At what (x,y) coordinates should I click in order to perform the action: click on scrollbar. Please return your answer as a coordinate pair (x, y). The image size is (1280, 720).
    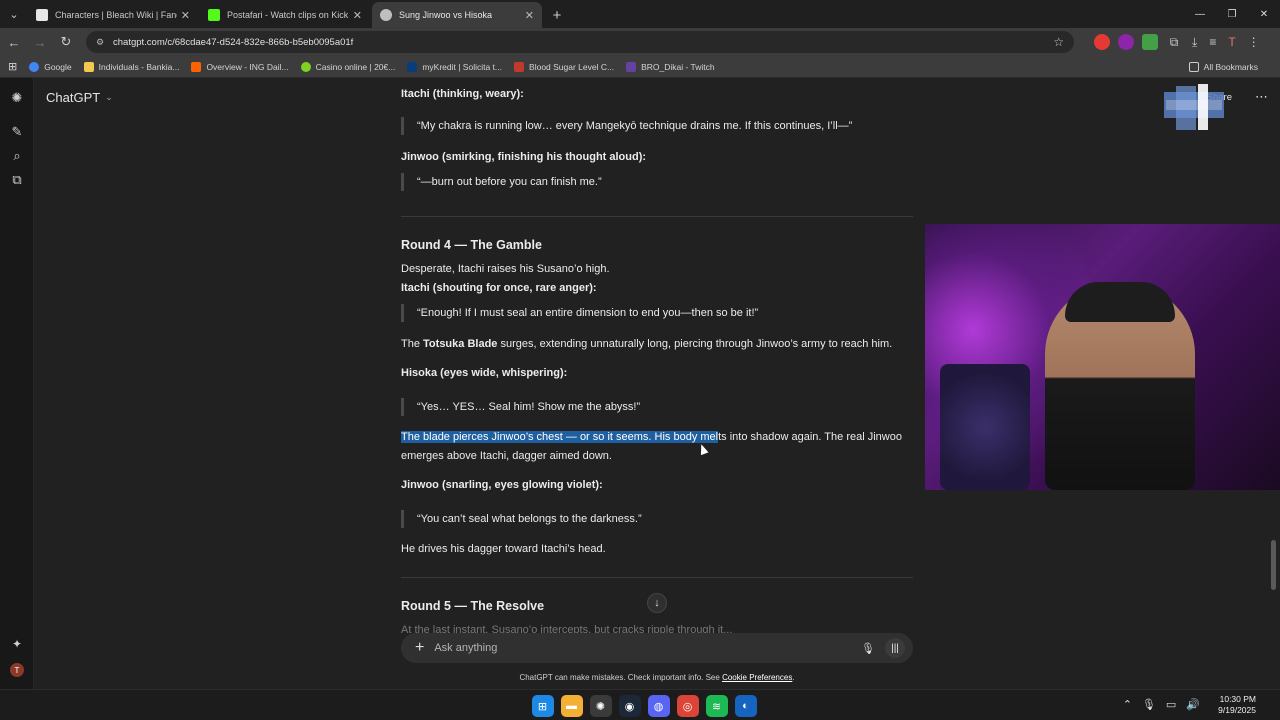
    Looking at the image, I should click on (1273, 565).